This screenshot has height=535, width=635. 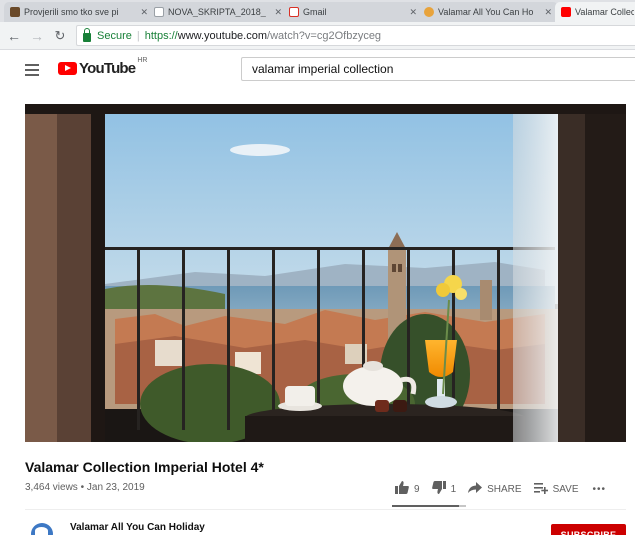 What do you see at coordinates (60, 36) in the screenshot?
I see `reload-icon: ↻` at bounding box center [60, 36].